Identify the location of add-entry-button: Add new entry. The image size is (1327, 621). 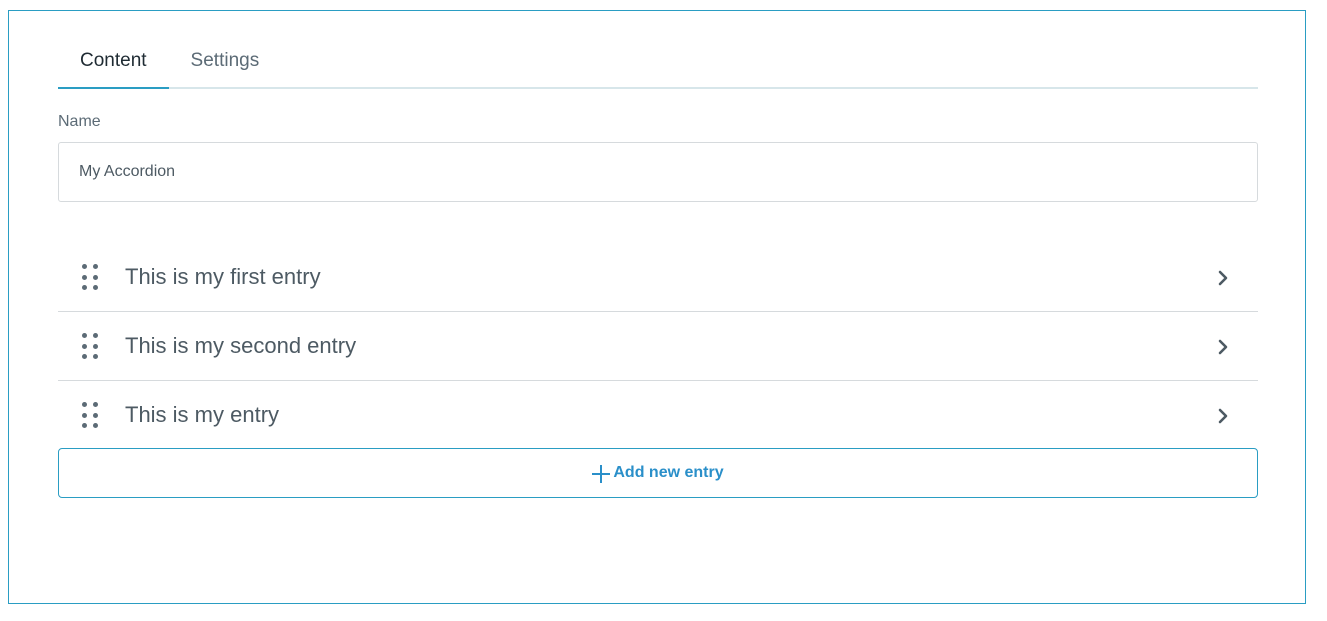
(658, 473).